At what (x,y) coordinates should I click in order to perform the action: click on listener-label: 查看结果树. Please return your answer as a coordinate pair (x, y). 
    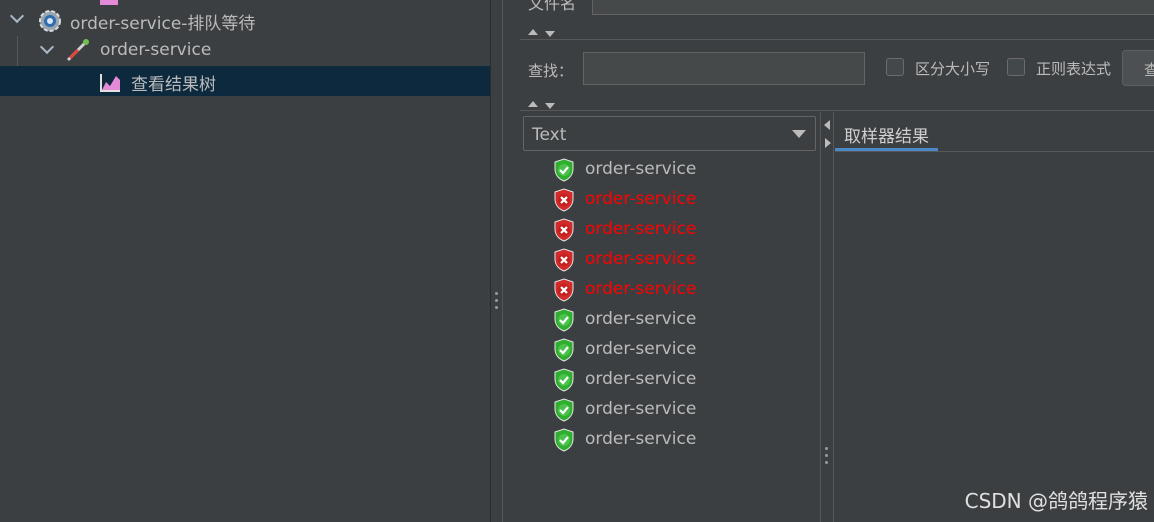
    Looking at the image, I should click on (173, 85).